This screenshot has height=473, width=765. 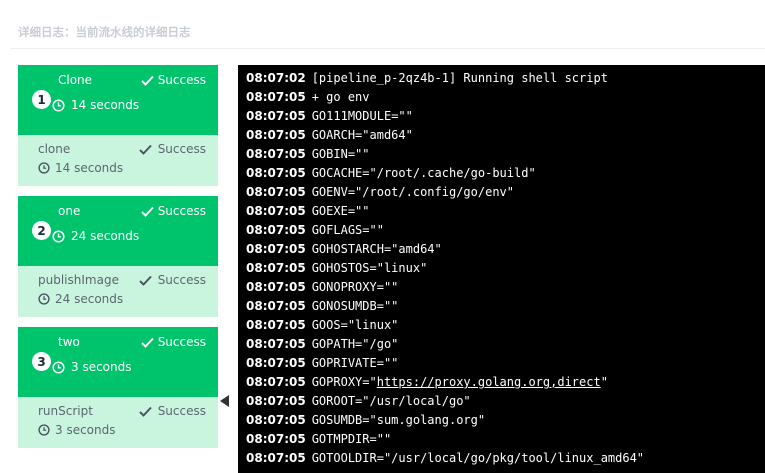 What do you see at coordinates (75, 80) in the screenshot?
I see `stage-name: Clone` at bounding box center [75, 80].